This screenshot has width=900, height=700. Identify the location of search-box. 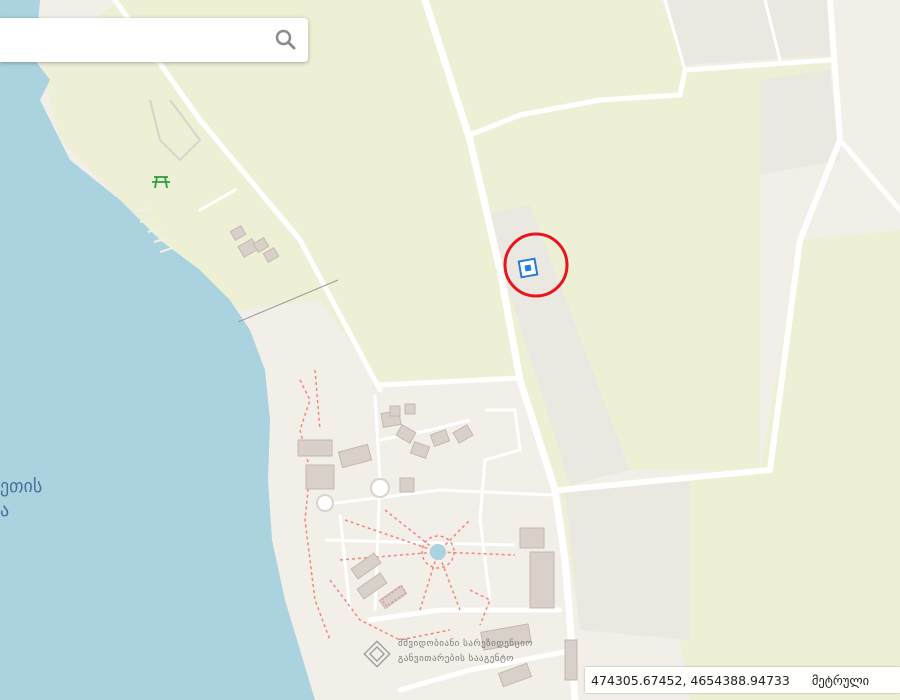
(154, 40).